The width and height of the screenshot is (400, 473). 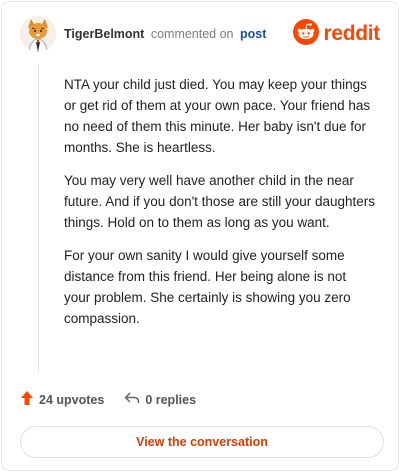 I want to click on comment-header: TigerBelmont commented on post reddit, so click(x=200, y=35).